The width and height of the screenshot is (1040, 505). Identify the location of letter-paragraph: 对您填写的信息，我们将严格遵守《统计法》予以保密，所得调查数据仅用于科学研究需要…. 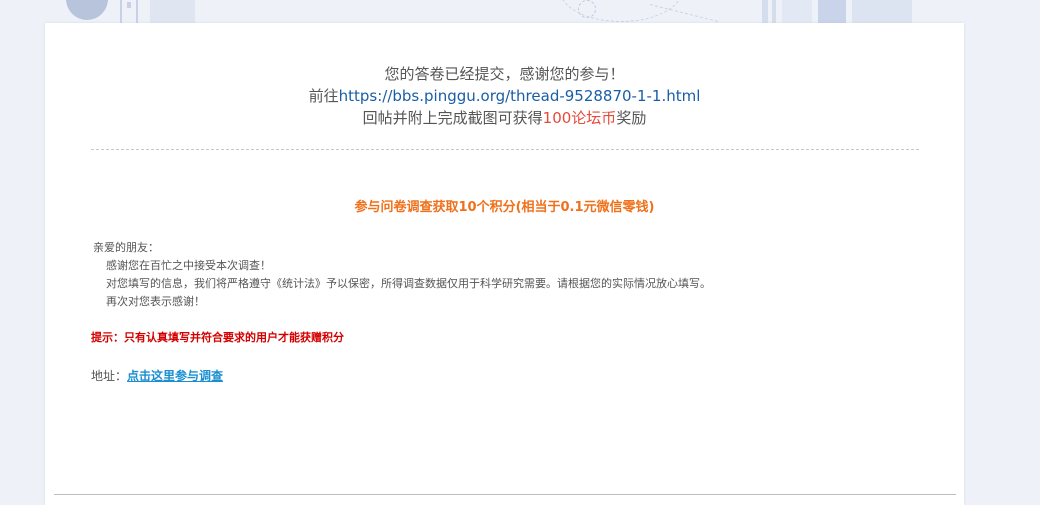
(408, 283).